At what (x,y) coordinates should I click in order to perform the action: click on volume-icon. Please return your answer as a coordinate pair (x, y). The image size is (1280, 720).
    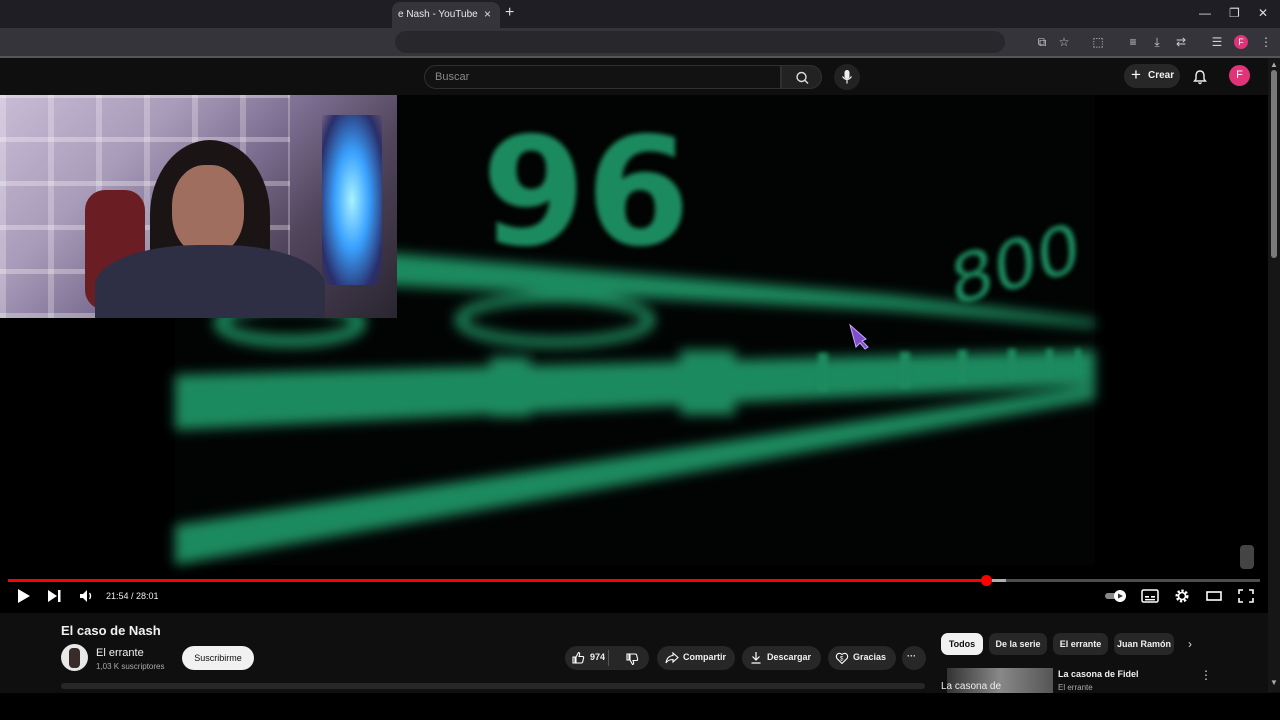
    Looking at the image, I should click on (86, 596).